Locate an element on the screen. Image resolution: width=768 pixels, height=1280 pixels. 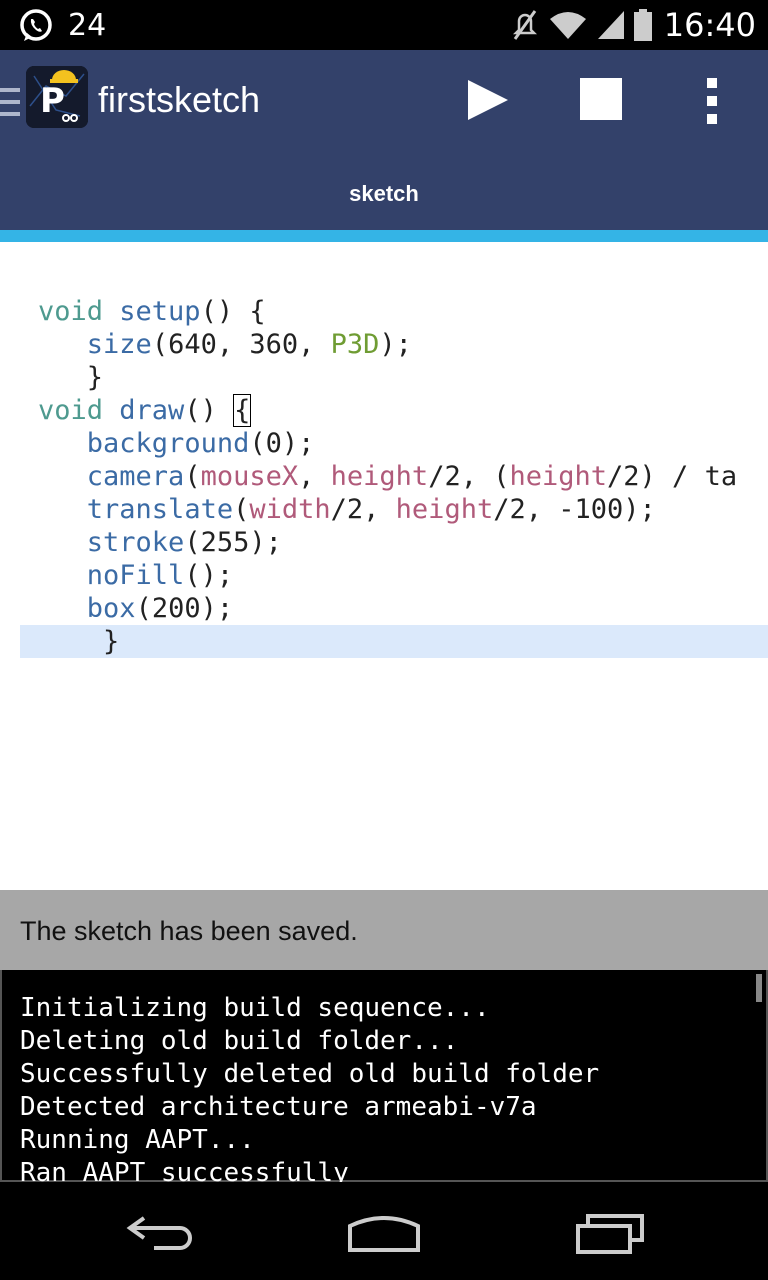
code-line: camera(mouseX, height/2, (height/2) / ta is located at coordinates (387, 476).